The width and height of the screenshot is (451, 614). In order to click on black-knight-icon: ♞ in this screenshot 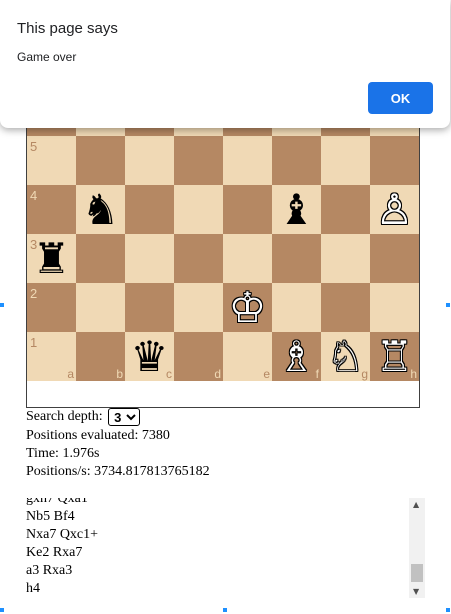, I will do `click(100, 209)`.